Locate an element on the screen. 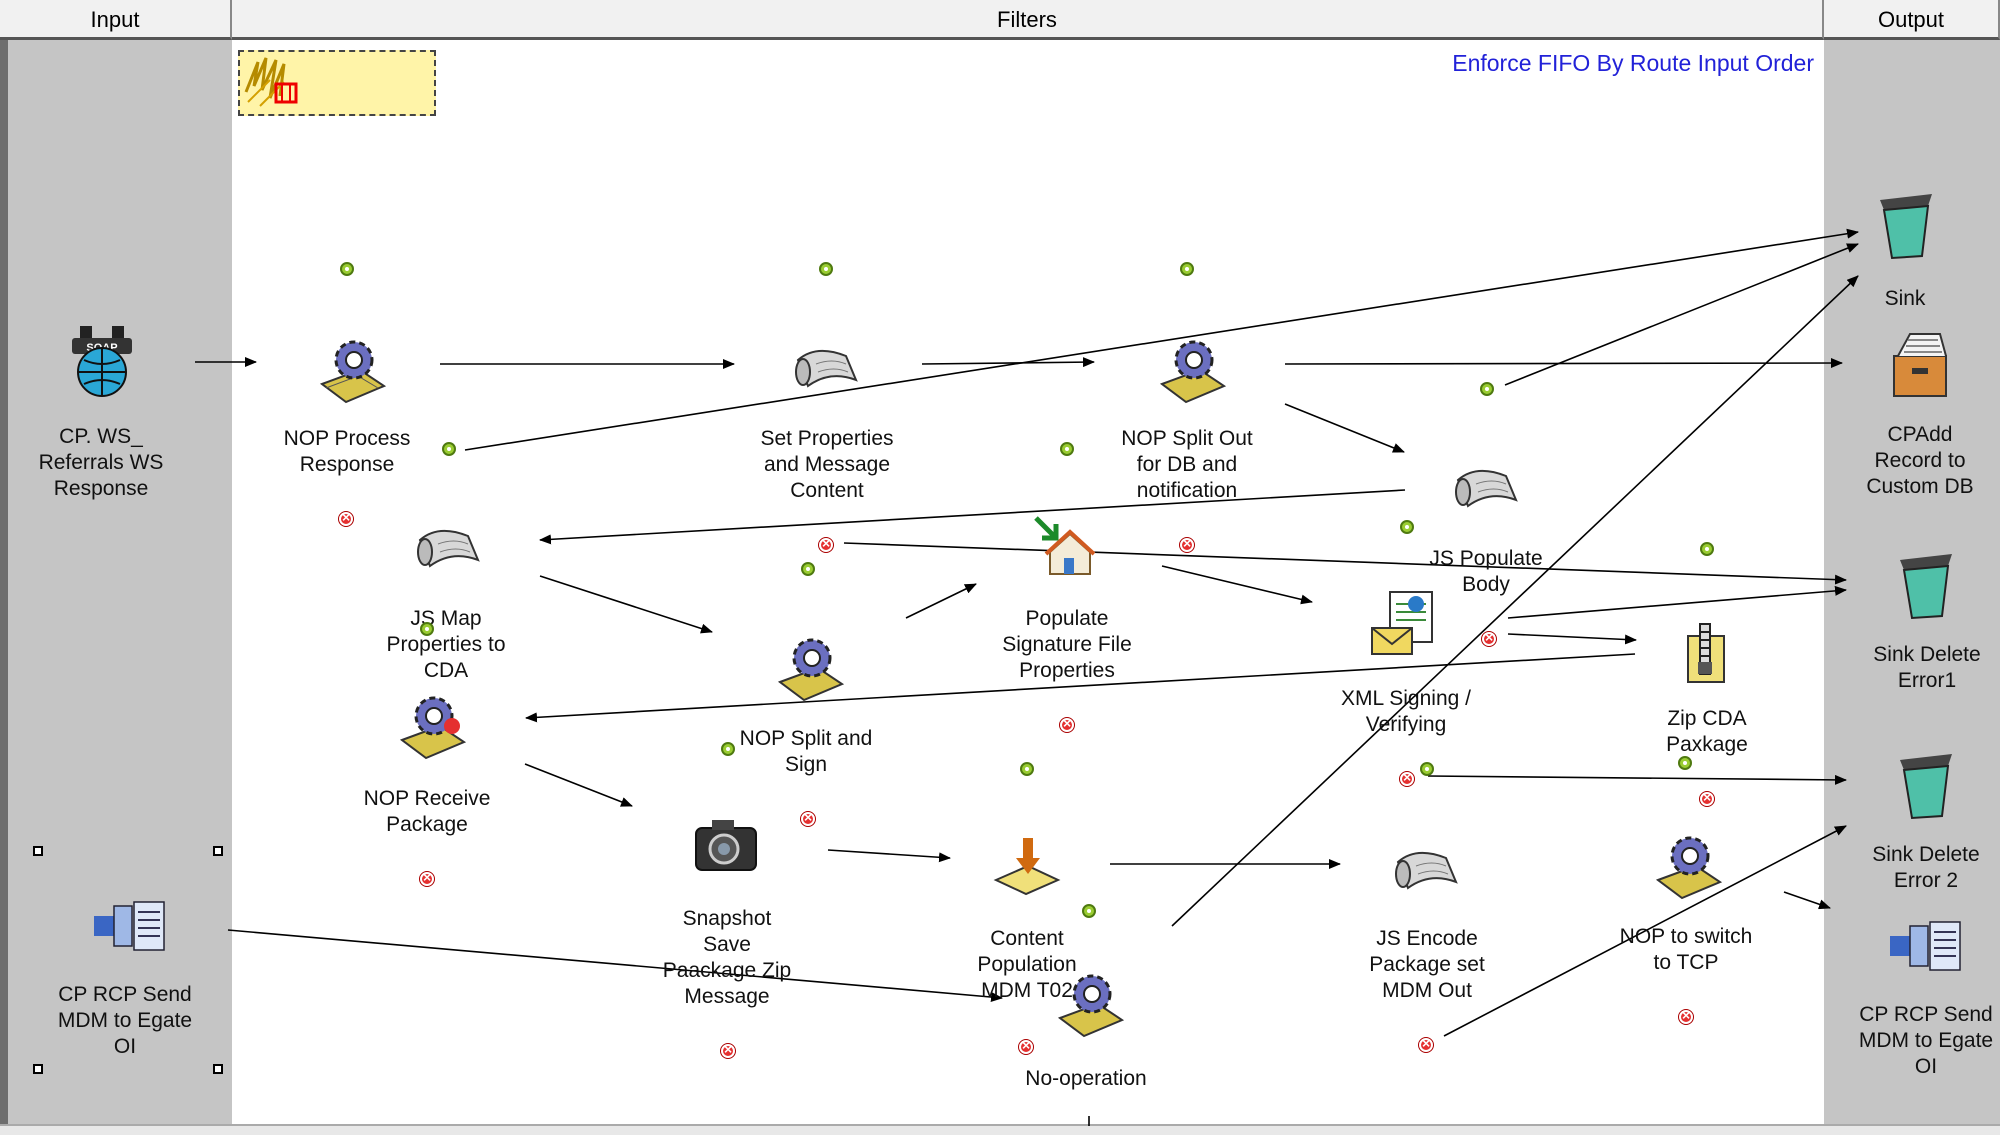 The width and height of the screenshot is (2000, 1135). filter-node-label: JS Map Properties to CDA is located at coordinates (446, 644).